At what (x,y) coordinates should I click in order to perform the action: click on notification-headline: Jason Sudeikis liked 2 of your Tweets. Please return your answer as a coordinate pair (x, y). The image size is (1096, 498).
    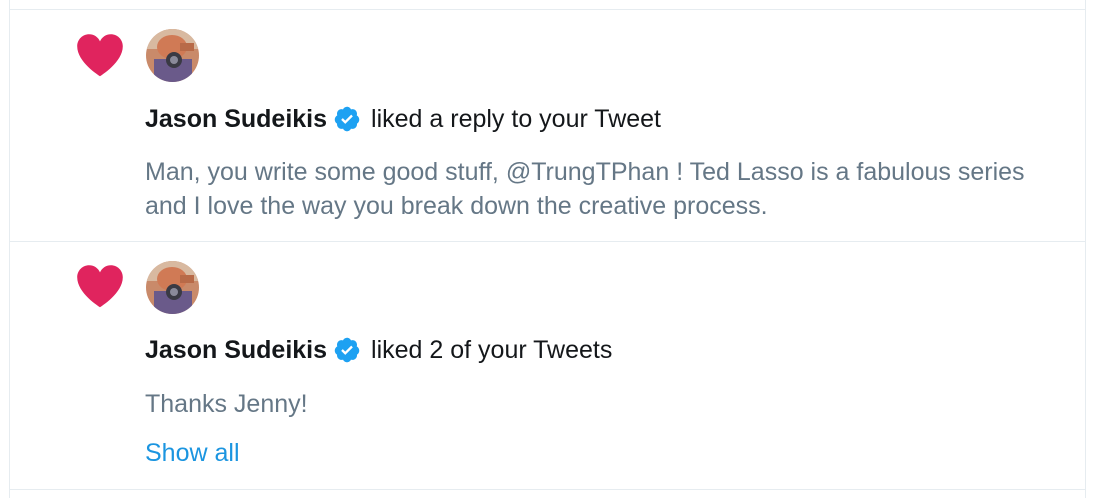
    Looking at the image, I should click on (378, 350).